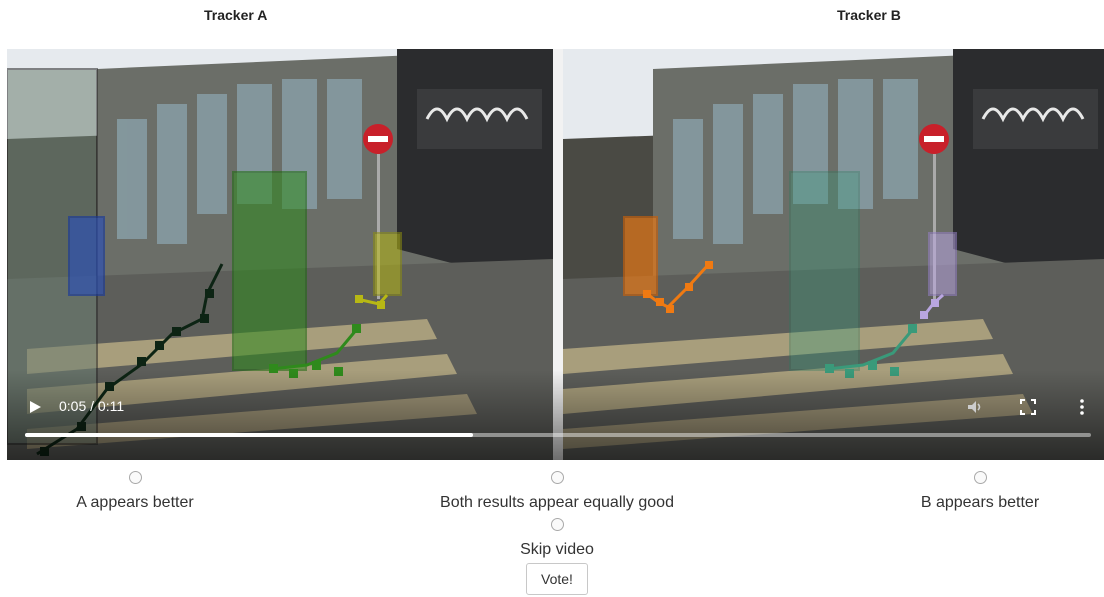 The height and width of the screenshot is (597, 1104). Describe the element at coordinates (135, 477) in the screenshot. I see `radio-a-better` at that location.